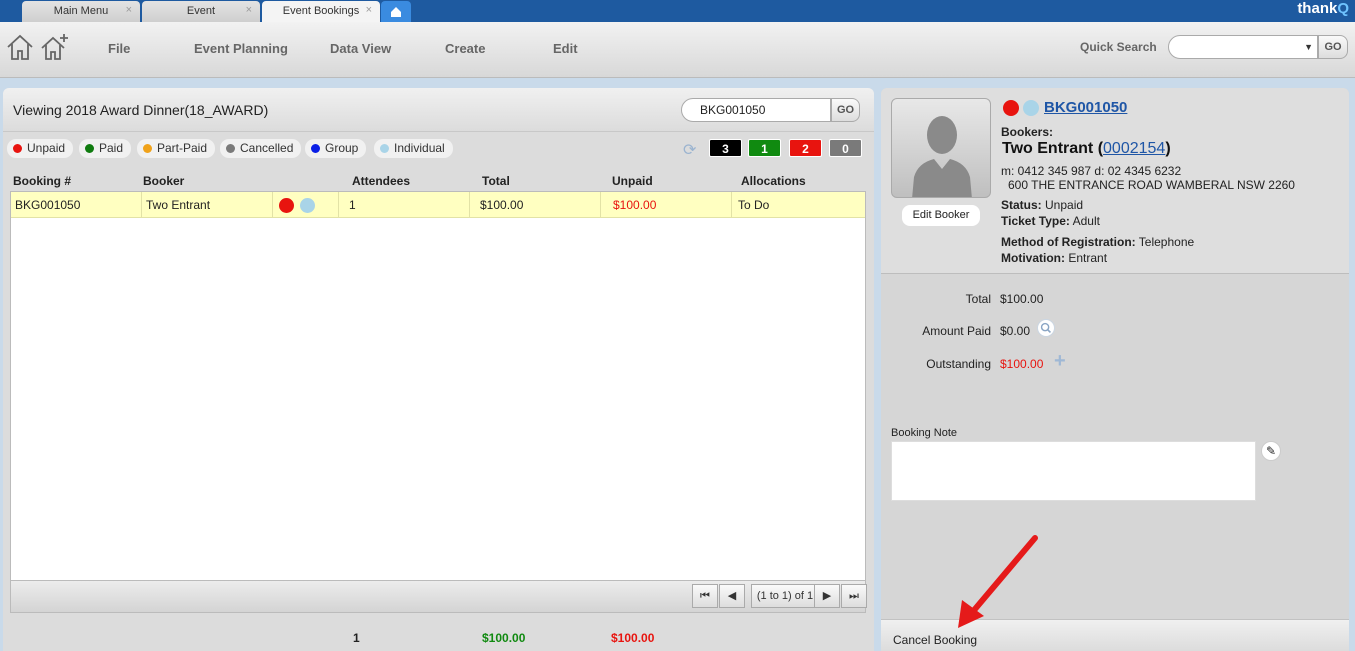 The image size is (1355, 651). I want to click on booking-note-field, so click(1073, 471).